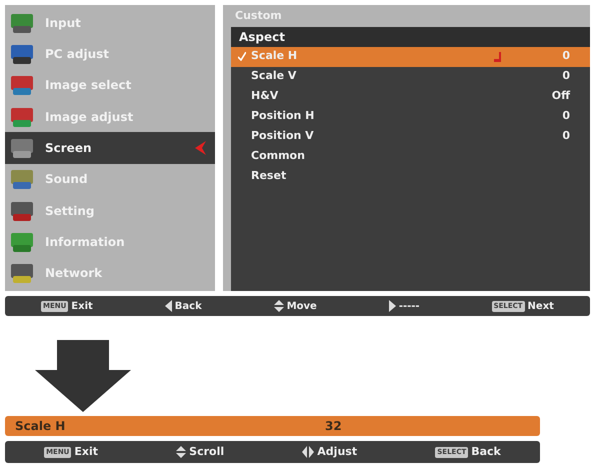  I want to click on menu-item: Input, so click(110, 22).